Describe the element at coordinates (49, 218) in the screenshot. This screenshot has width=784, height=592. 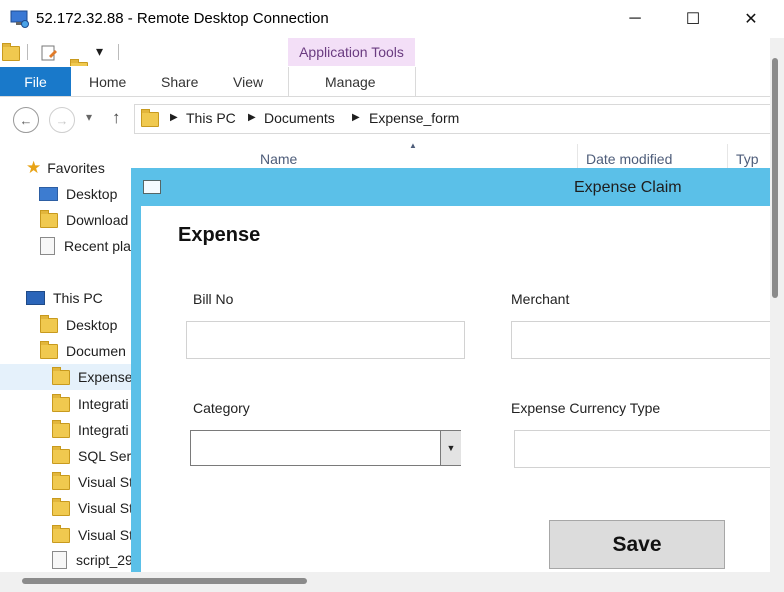
I see `downloads-icon` at that location.